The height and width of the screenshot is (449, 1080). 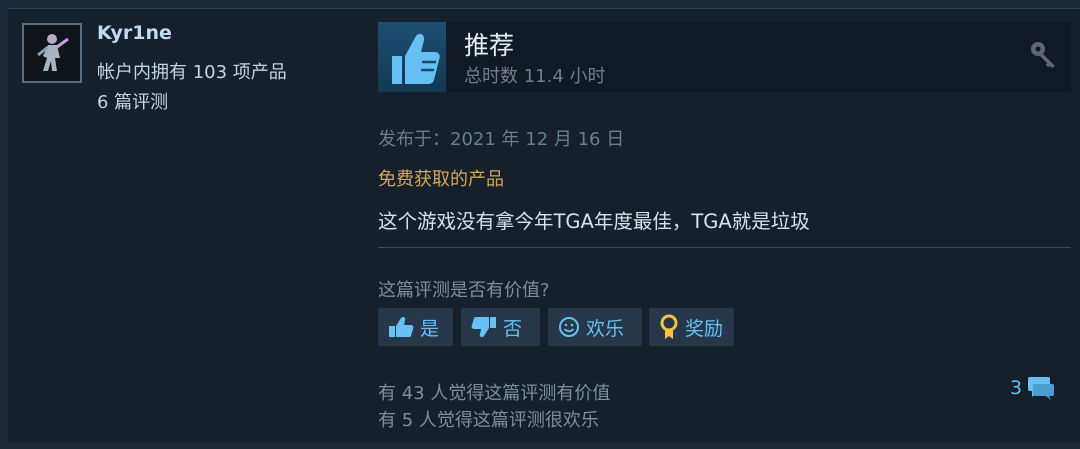 I want to click on helpful-question: 这篇评测是否有价值?, so click(x=464, y=290).